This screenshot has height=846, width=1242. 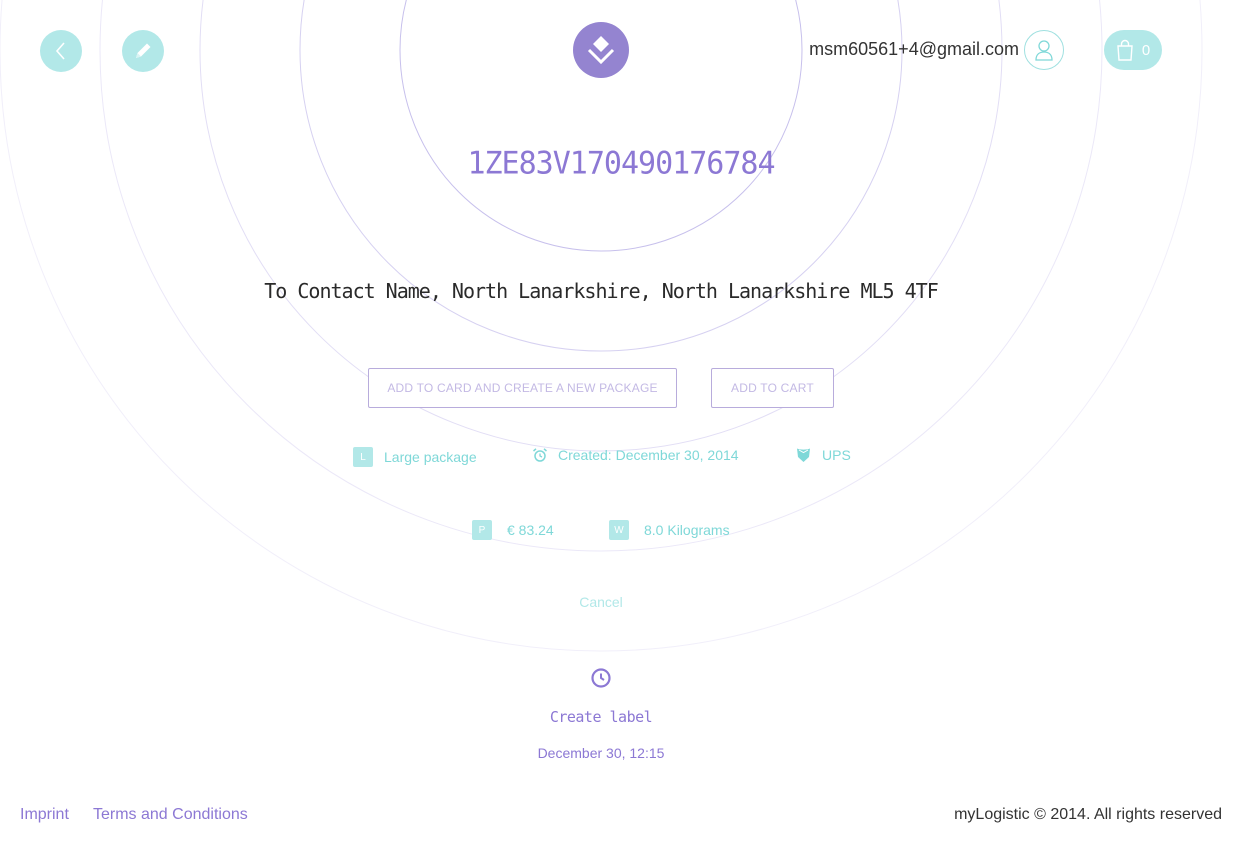 I want to click on logo-icon, so click(x=601, y=50).